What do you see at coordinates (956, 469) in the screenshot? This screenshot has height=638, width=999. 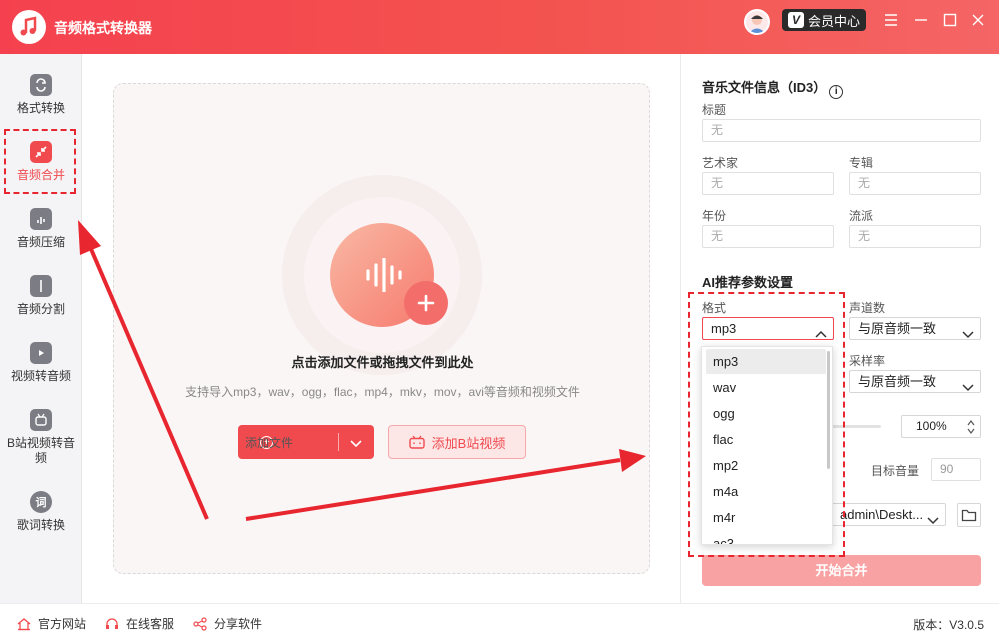 I see `target-volume-field: 90` at bounding box center [956, 469].